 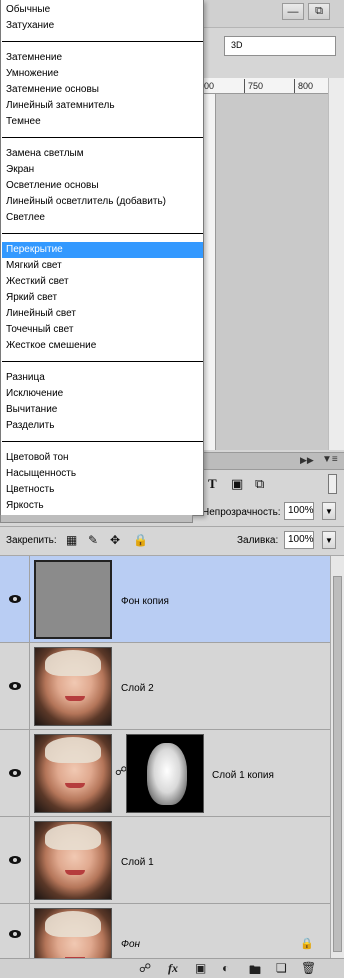 What do you see at coordinates (102, 202) in the screenshot?
I see `blend-mode-option: Линейный осветлитель (добавить)` at bounding box center [102, 202].